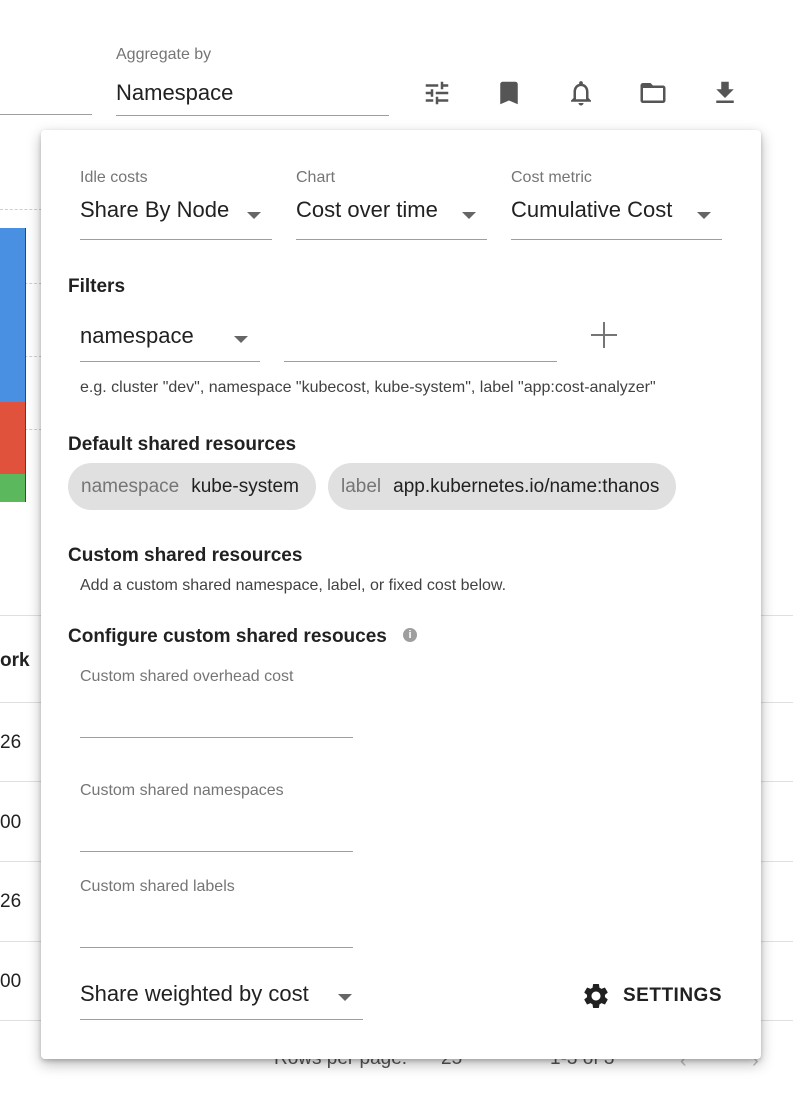 The width and height of the screenshot is (793, 1094). Describe the element at coordinates (15, 661) in the screenshot. I see `table-header-cell: ork` at that location.